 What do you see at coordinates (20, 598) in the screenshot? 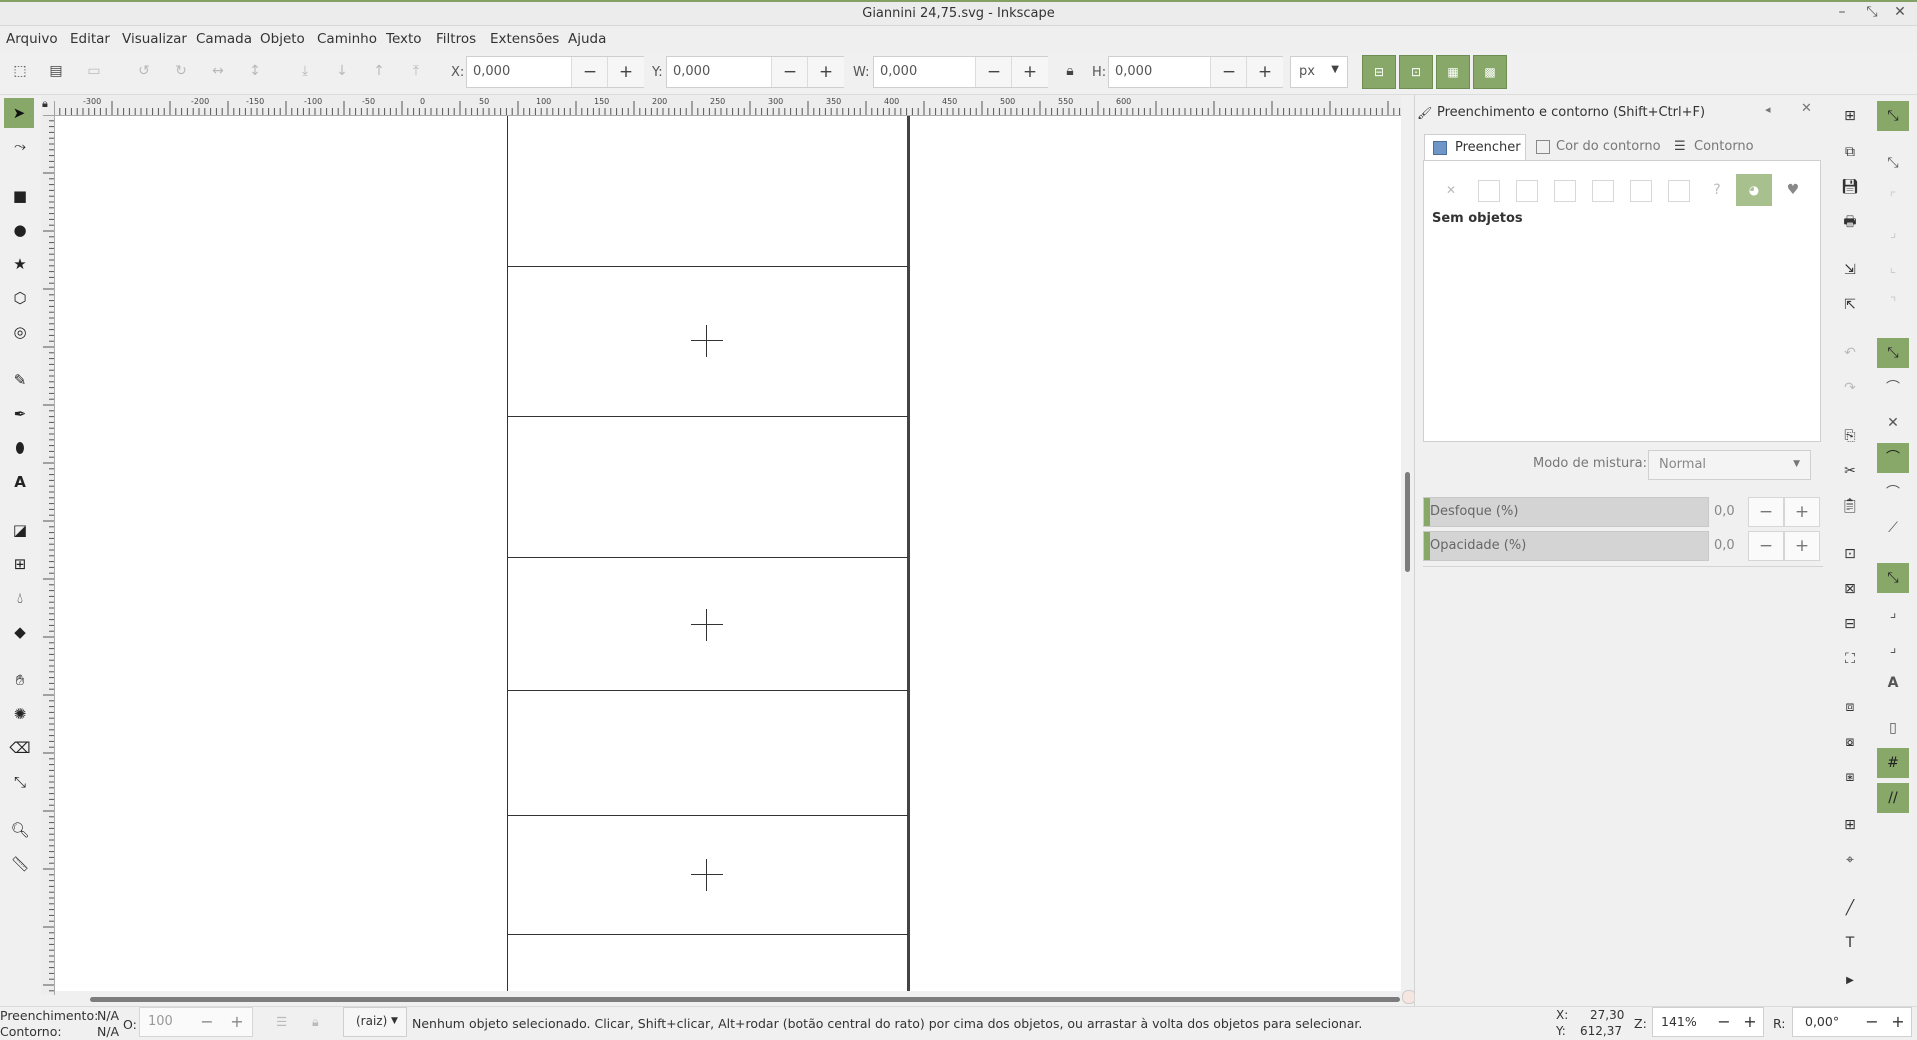
I see `dropper-tool-icon: 💧︎` at bounding box center [20, 598].